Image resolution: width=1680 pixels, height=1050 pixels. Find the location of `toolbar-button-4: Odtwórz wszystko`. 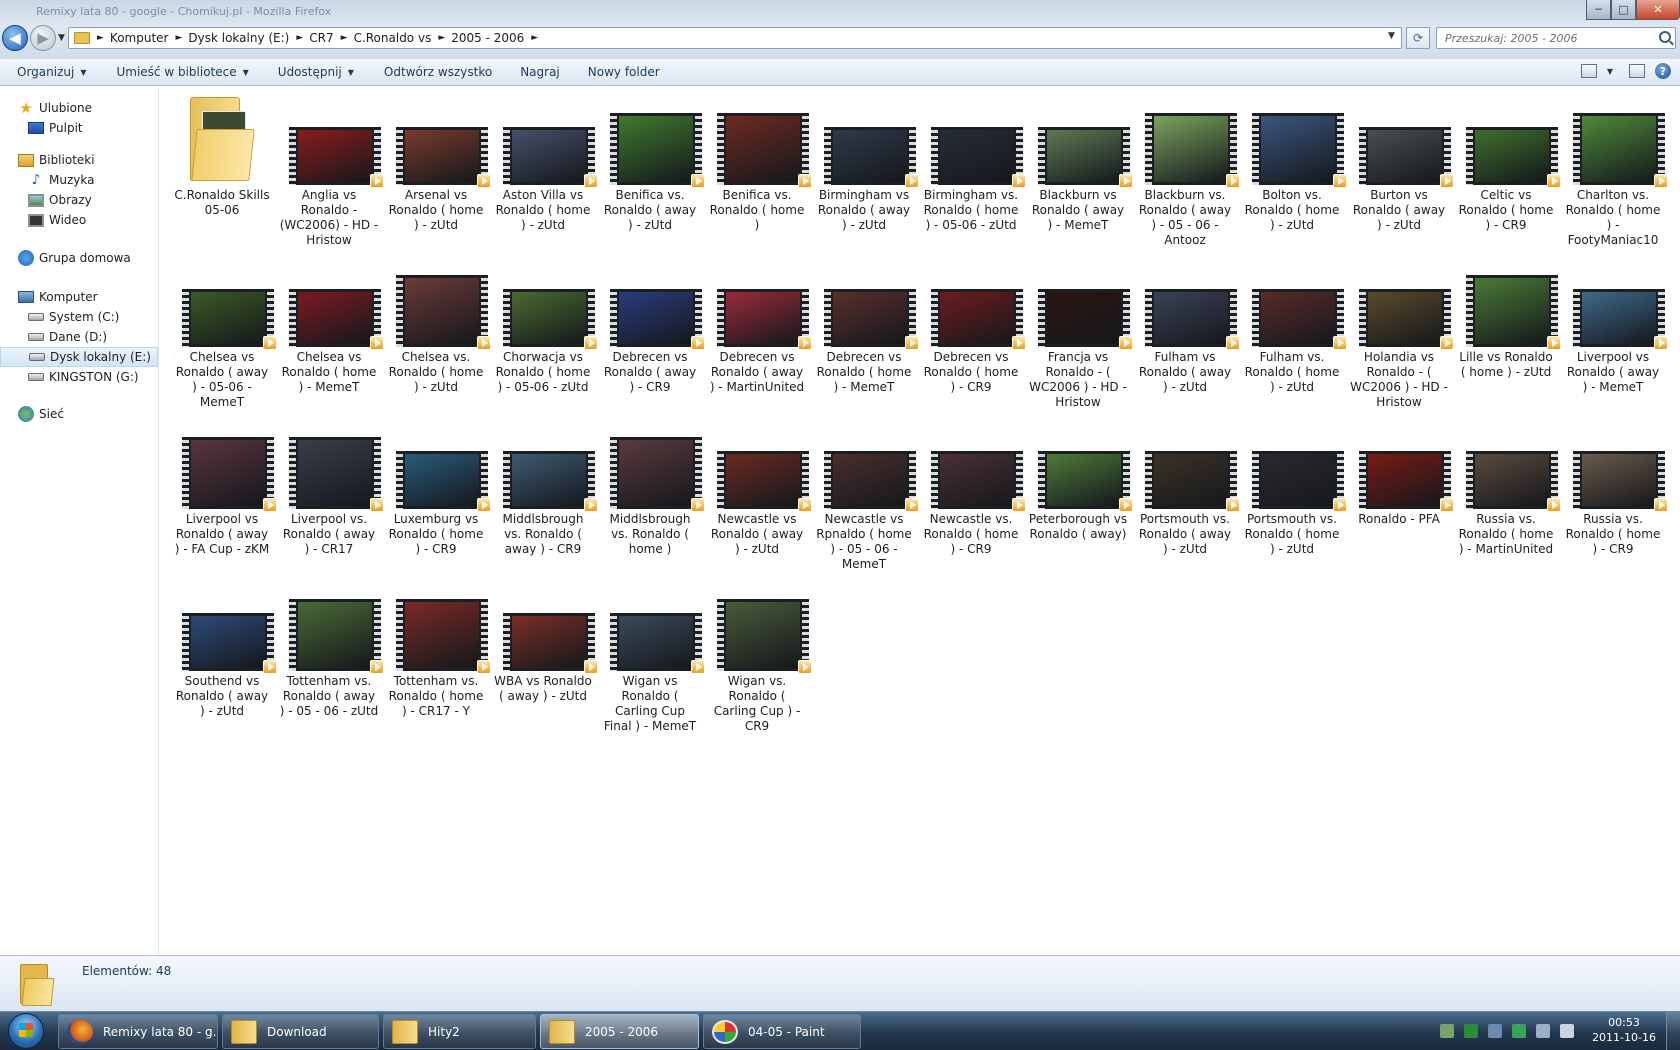

toolbar-button-4: Odtwórz wszystko is located at coordinates (435, 72).